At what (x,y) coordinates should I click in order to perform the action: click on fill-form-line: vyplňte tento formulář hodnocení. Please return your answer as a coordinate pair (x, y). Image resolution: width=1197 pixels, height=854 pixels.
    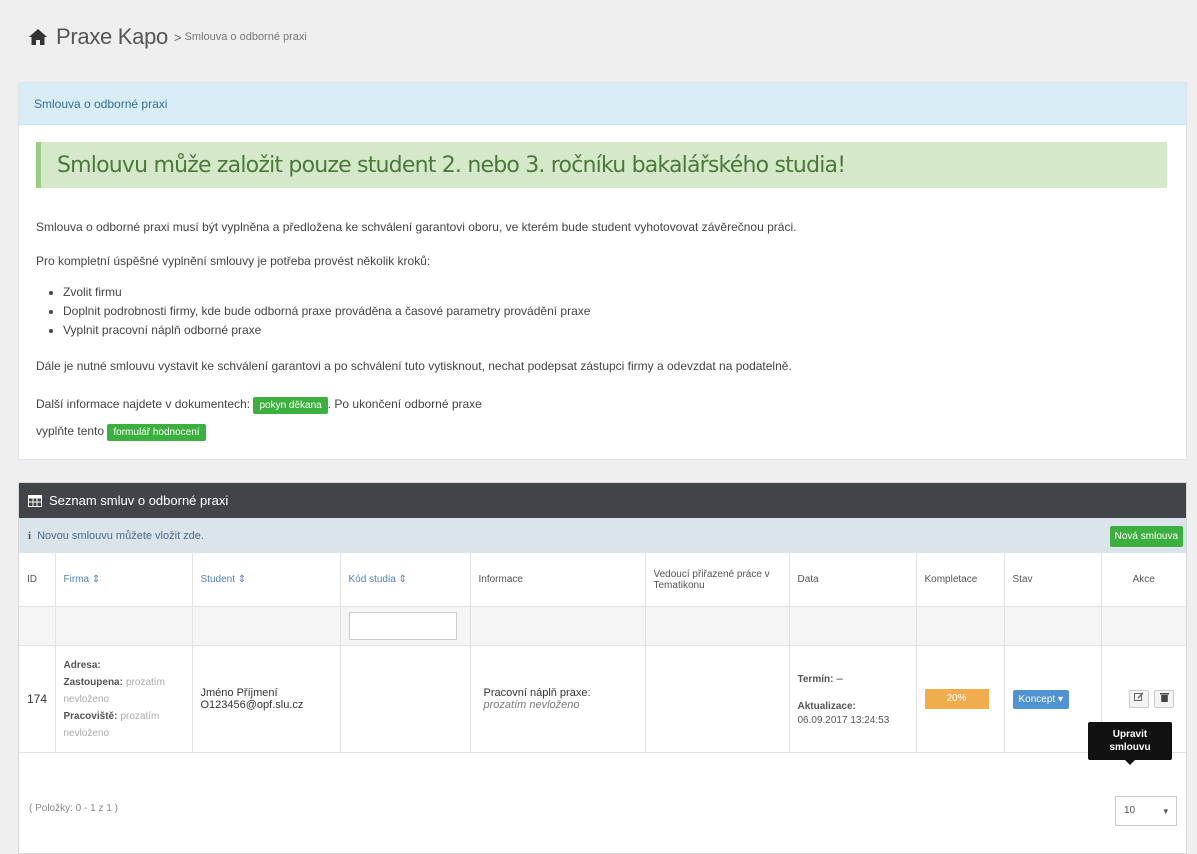
    Looking at the image, I should click on (121, 432).